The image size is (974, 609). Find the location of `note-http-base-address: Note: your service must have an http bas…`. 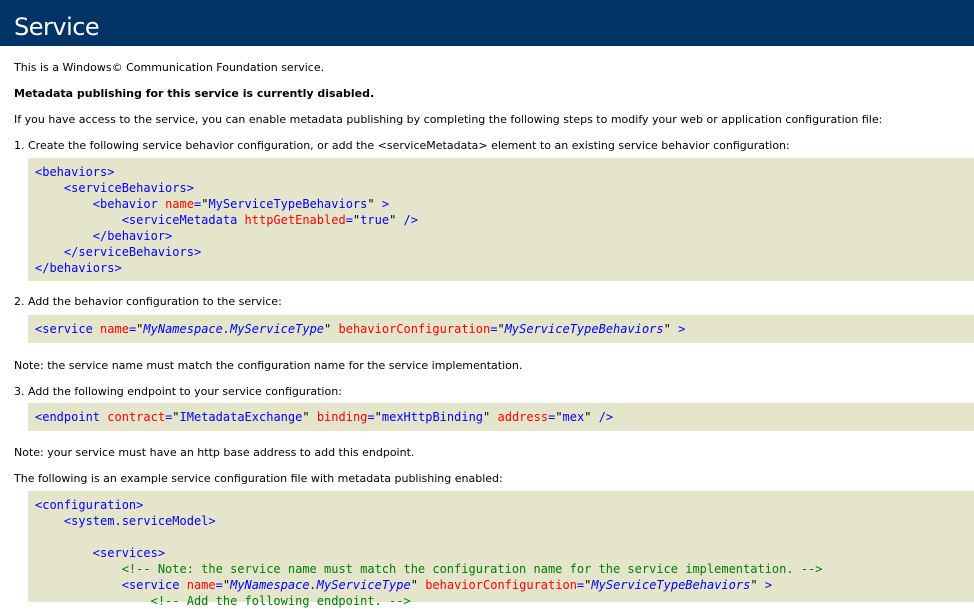

note-http-base-address: Note: your service must have an http bas… is located at coordinates (214, 452).